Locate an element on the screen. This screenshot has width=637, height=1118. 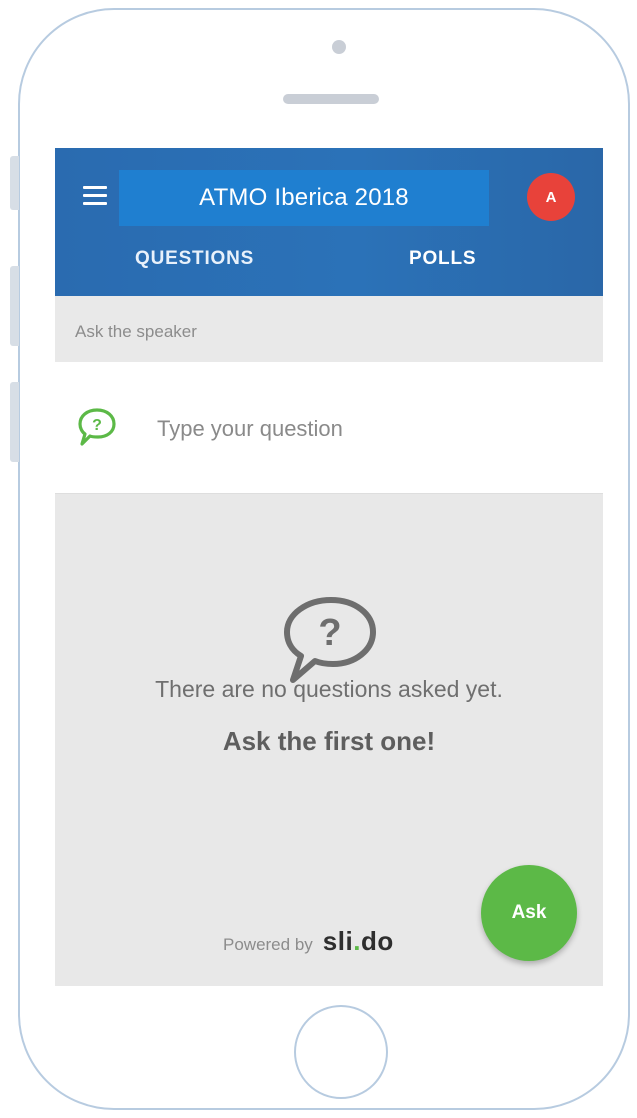
ask-button: Ask is located at coordinates (529, 913).